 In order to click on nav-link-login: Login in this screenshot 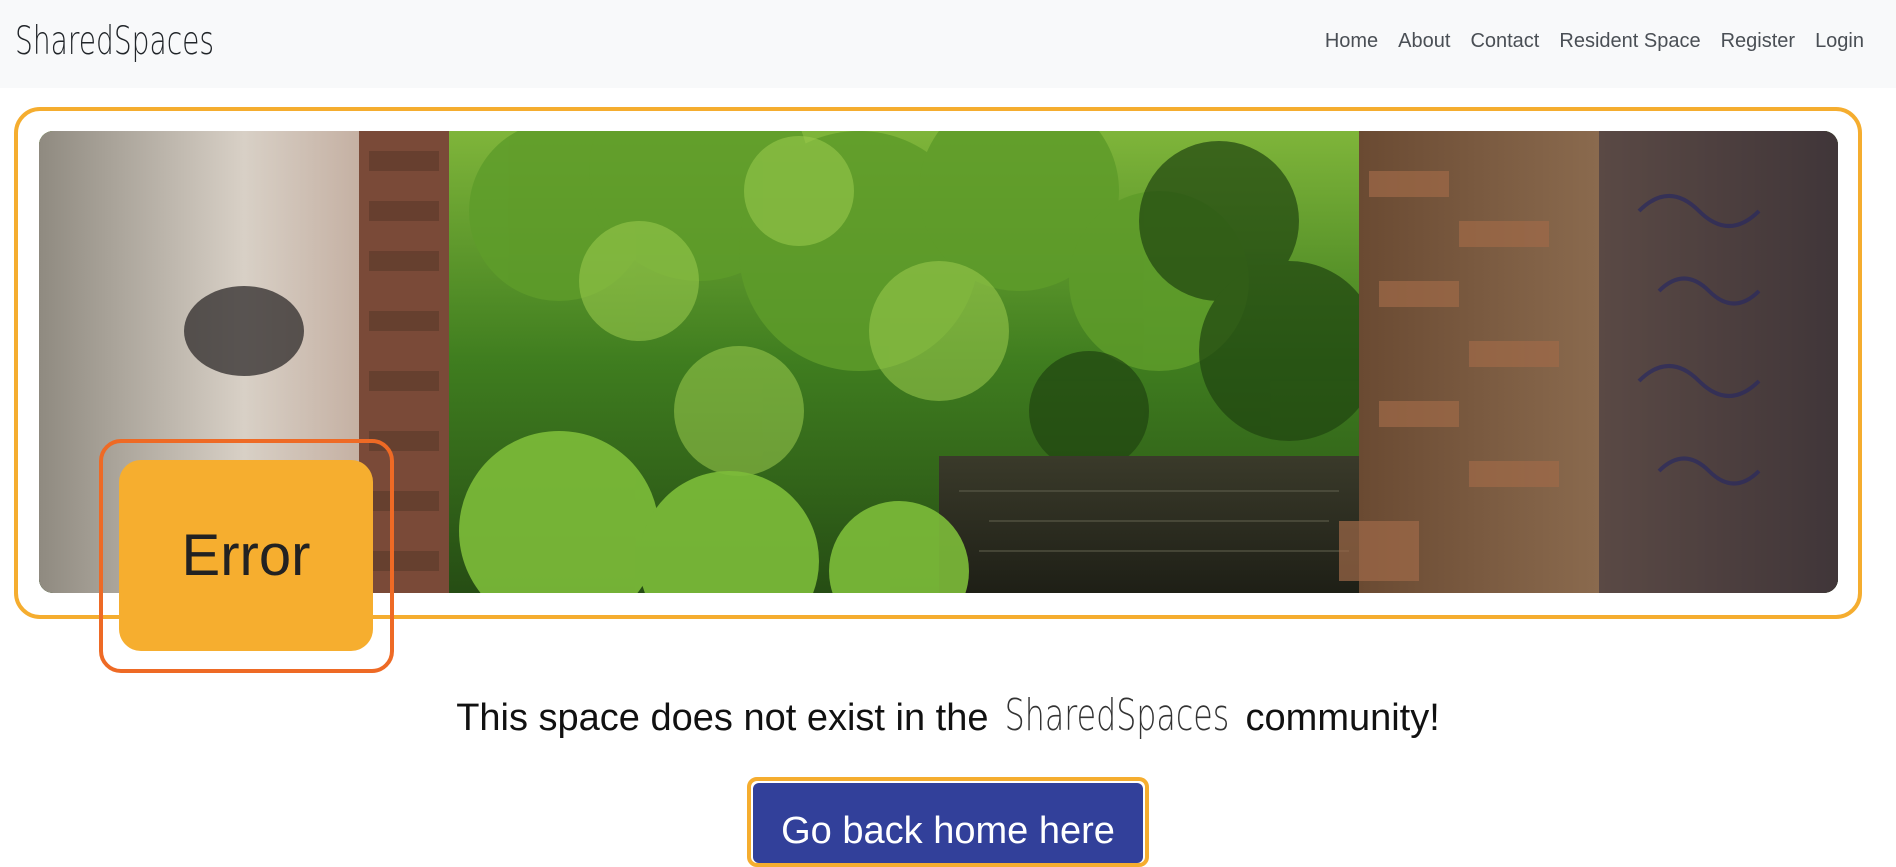, I will do `click(1839, 41)`.